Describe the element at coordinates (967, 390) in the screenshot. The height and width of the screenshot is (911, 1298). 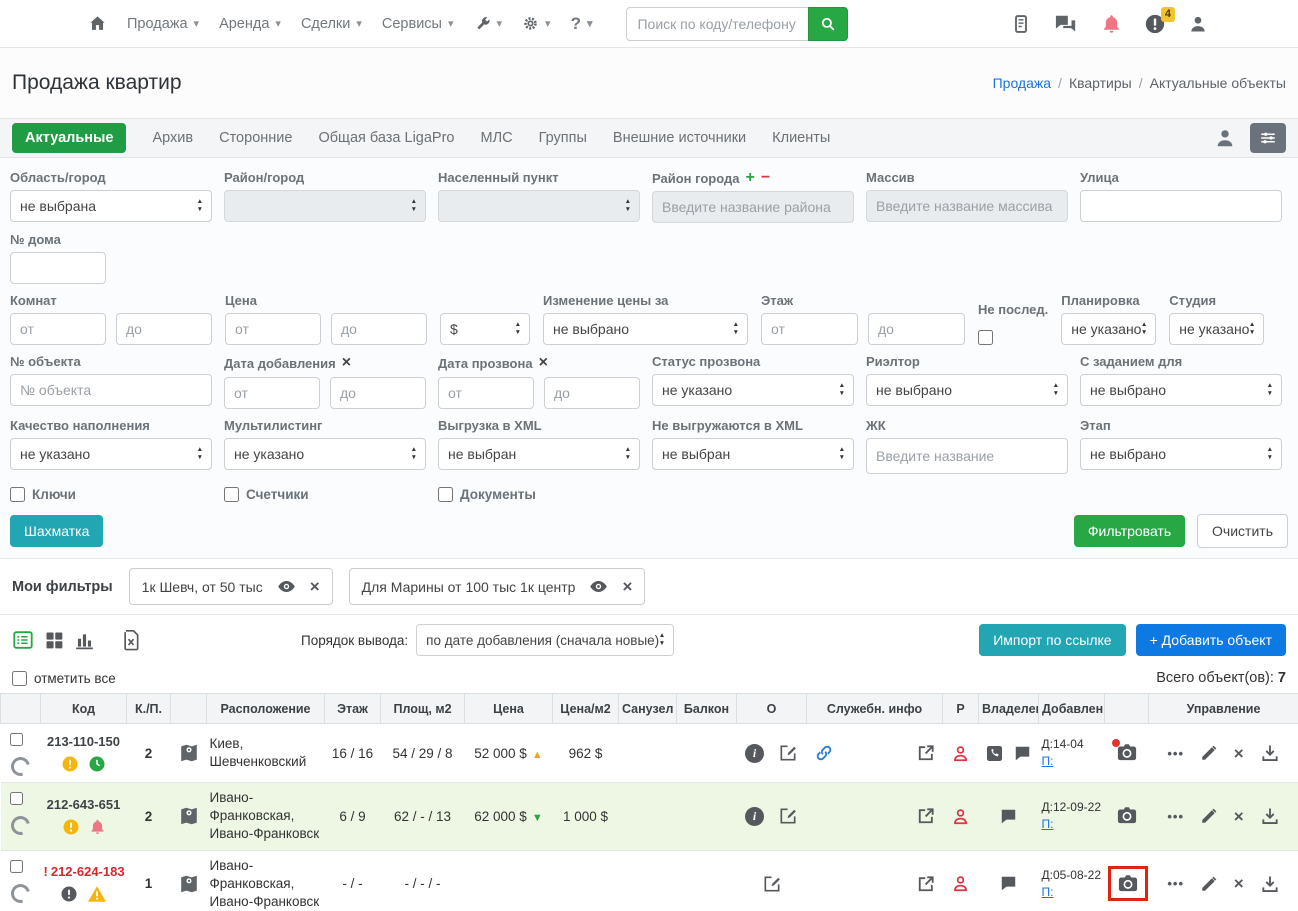
I see `realtor-select: не выбрано` at that location.